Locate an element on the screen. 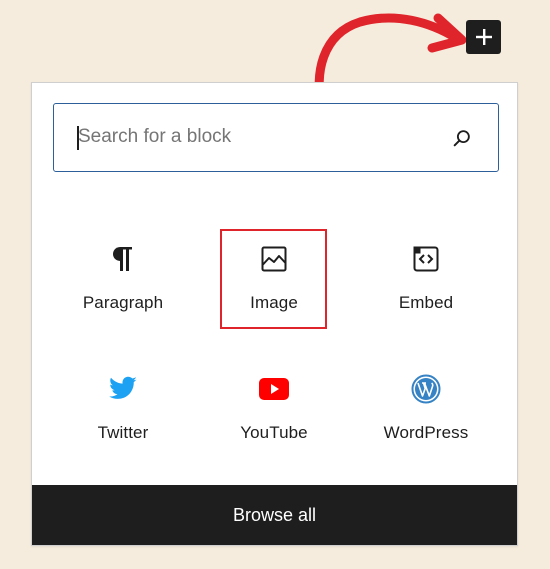  youtube-icon is located at coordinates (274, 389).